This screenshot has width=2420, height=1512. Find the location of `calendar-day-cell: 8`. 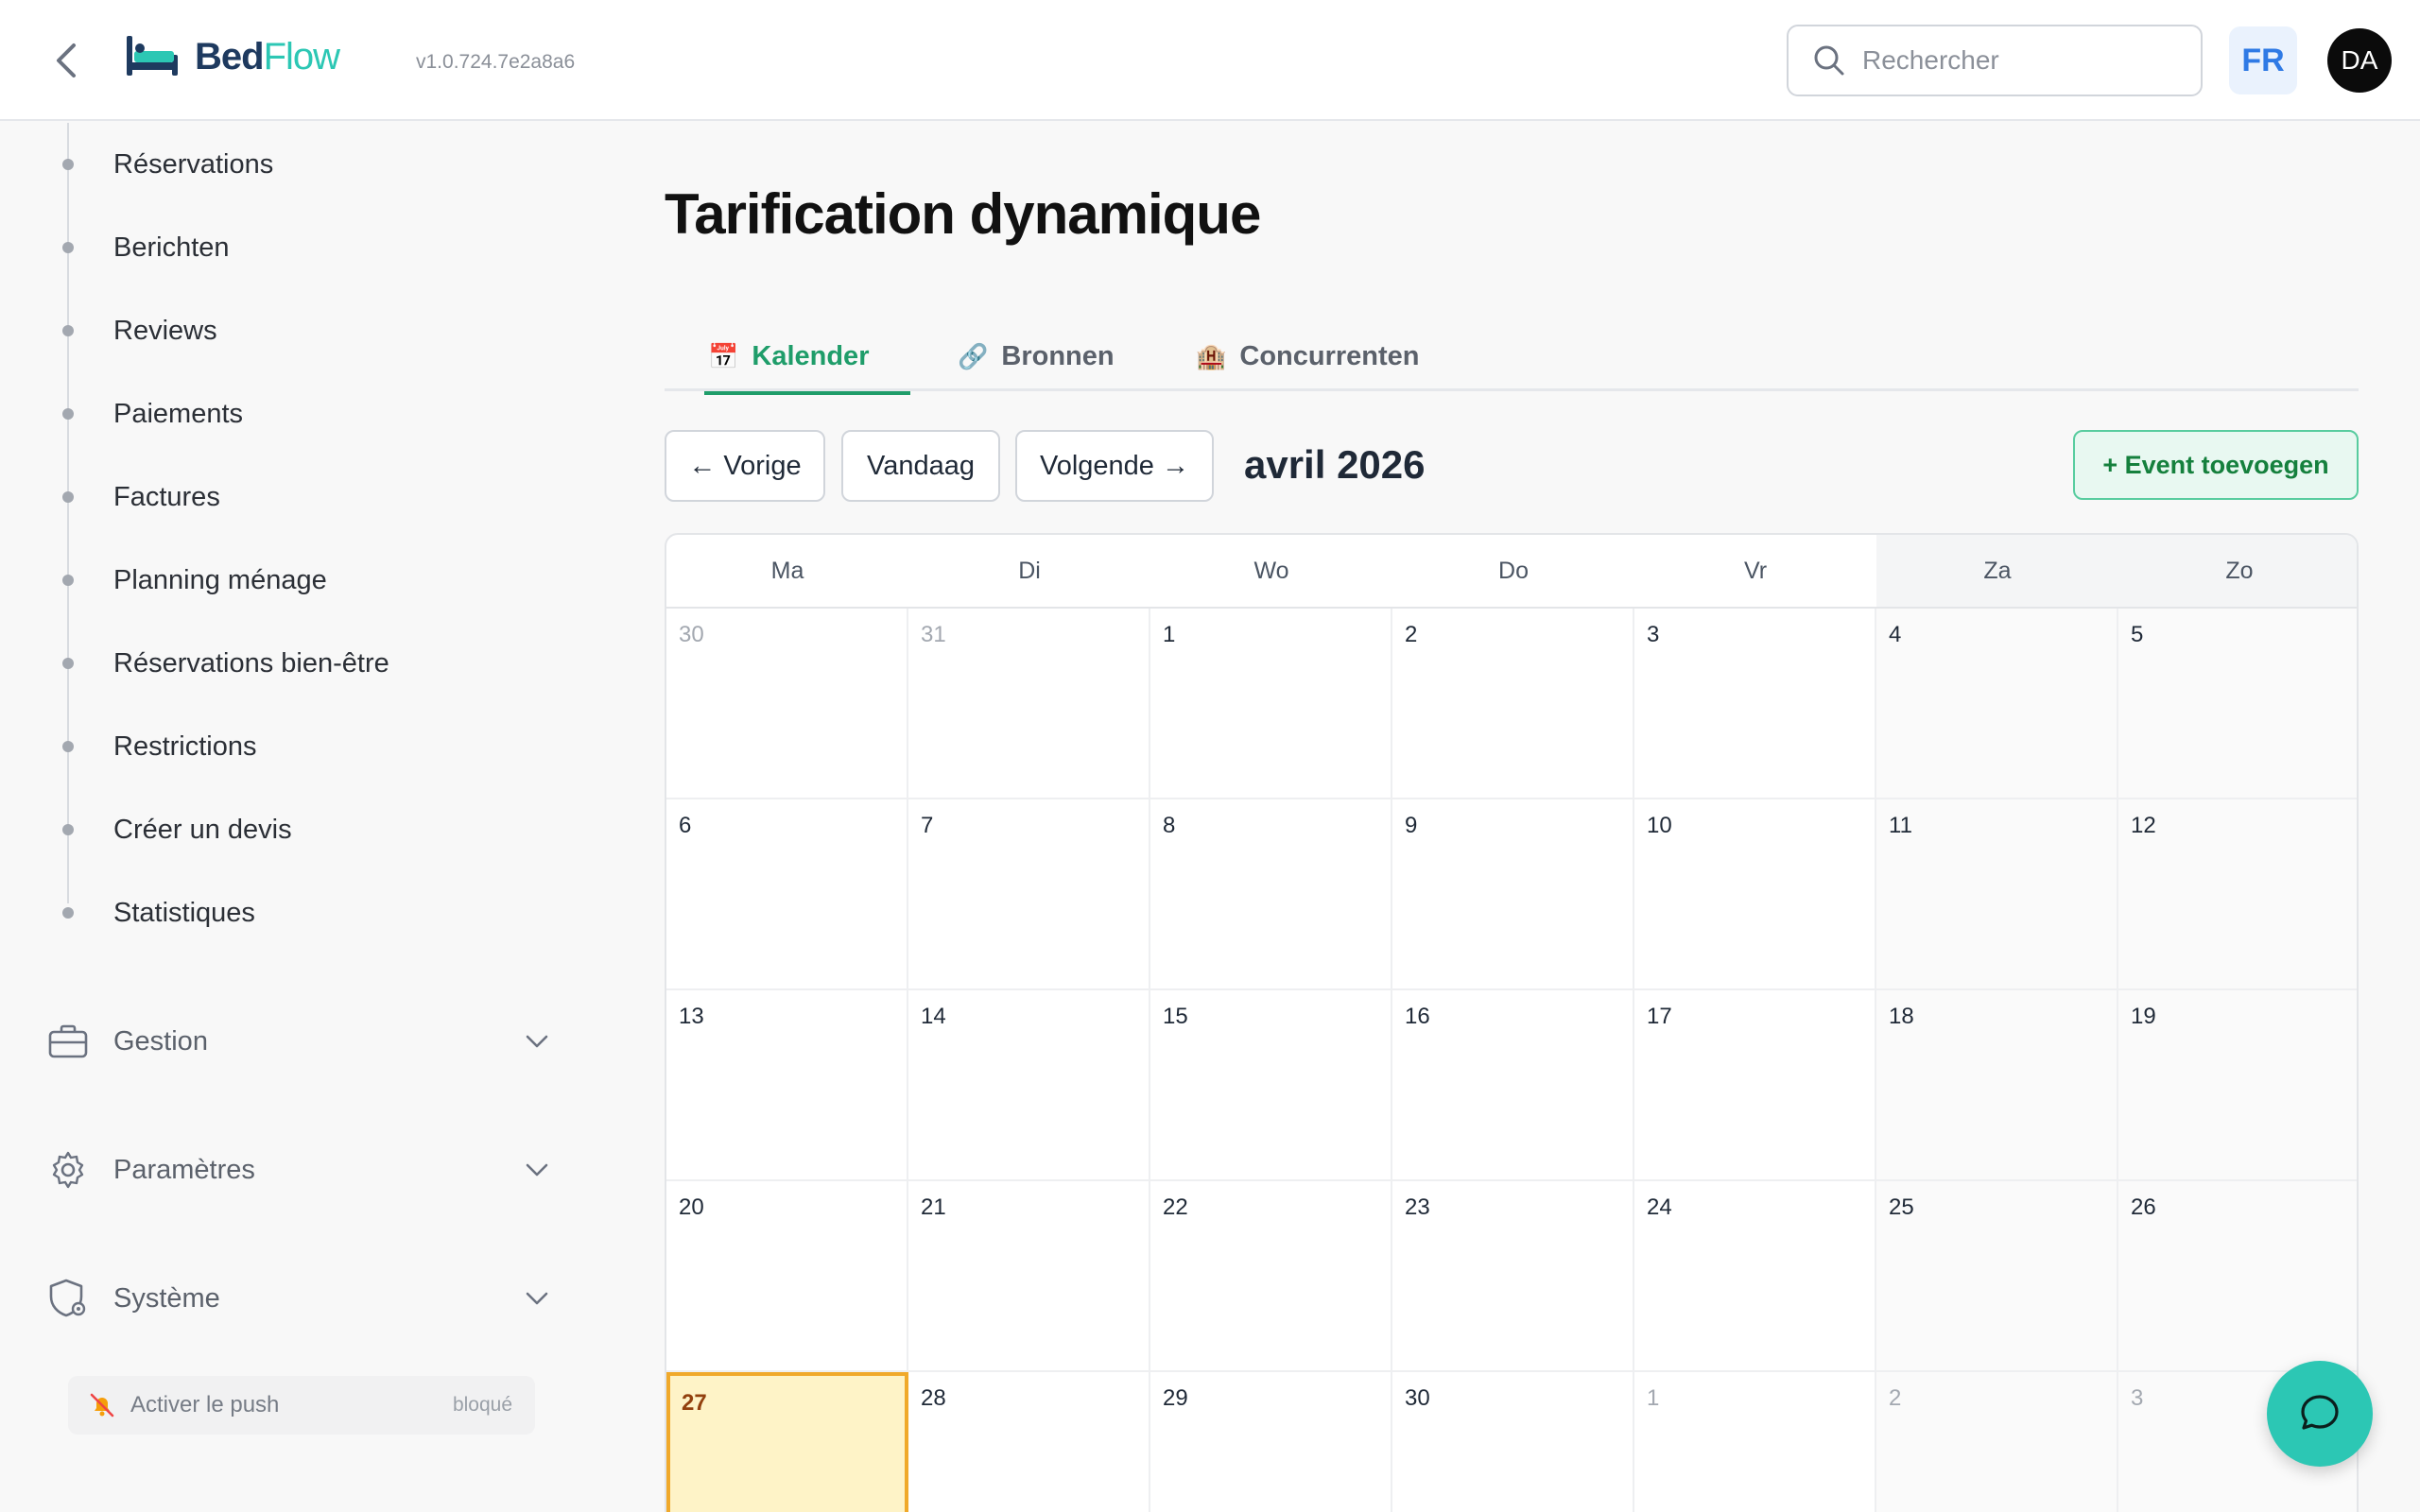

calendar-day-cell: 8 is located at coordinates (1271, 894).